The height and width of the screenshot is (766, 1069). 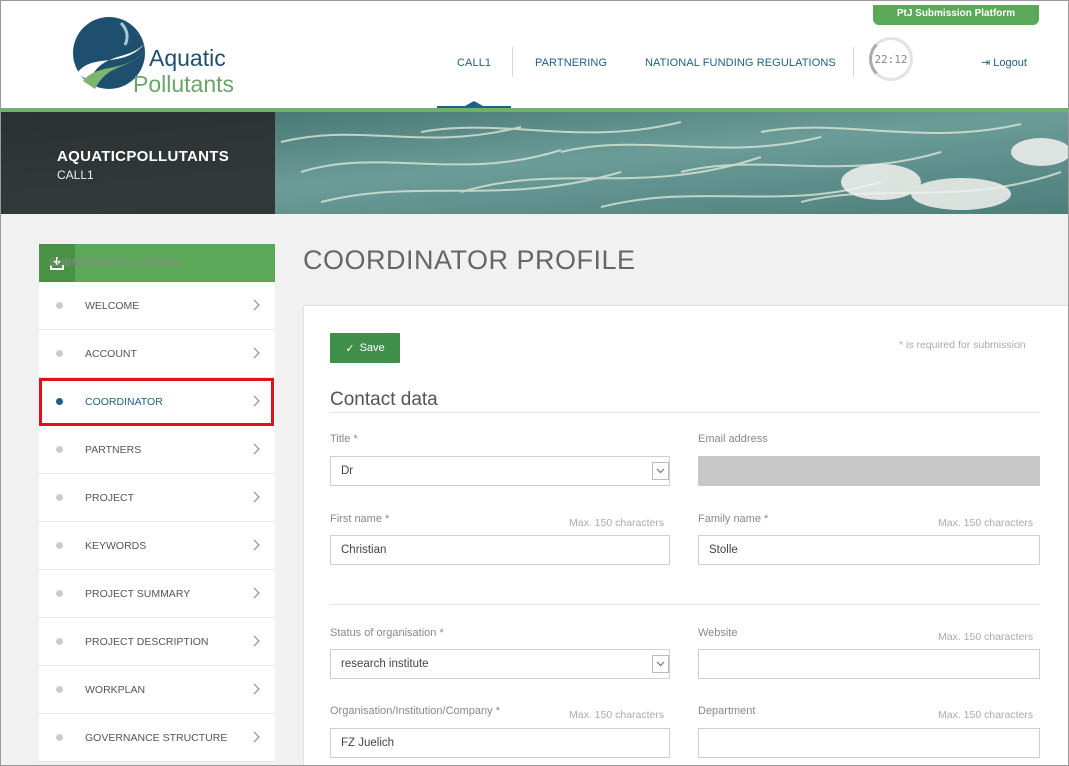 What do you see at coordinates (869, 743) in the screenshot?
I see `department-field` at bounding box center [869, 743].